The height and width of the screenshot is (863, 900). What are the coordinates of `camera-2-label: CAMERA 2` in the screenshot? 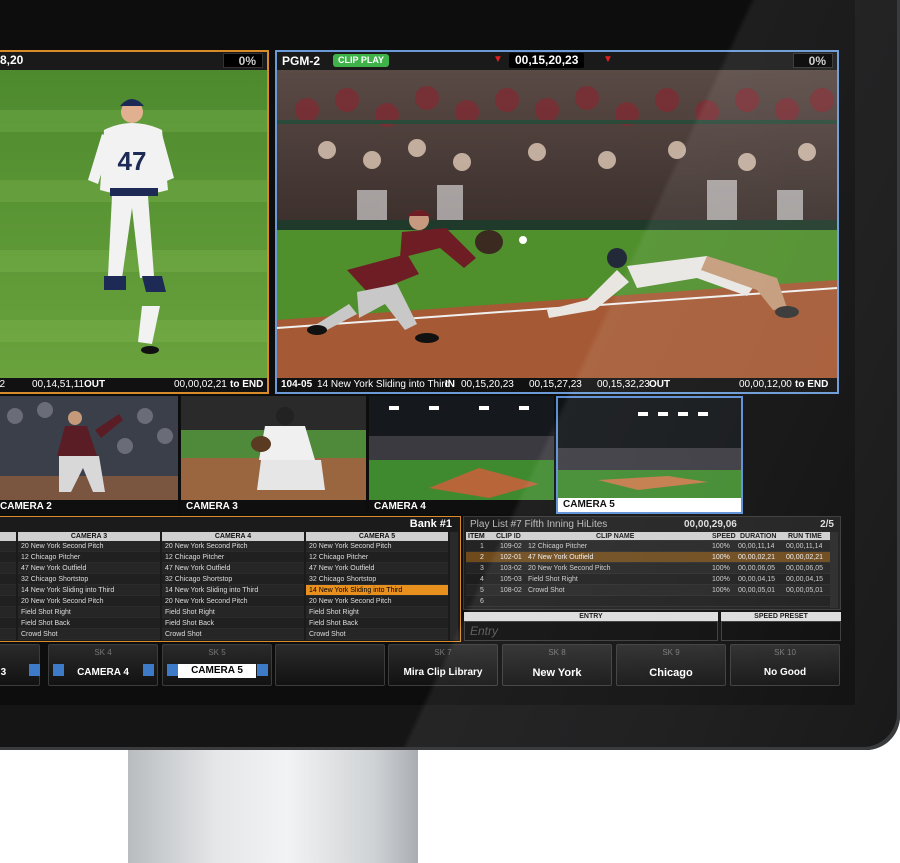 It's located at (89, 507).